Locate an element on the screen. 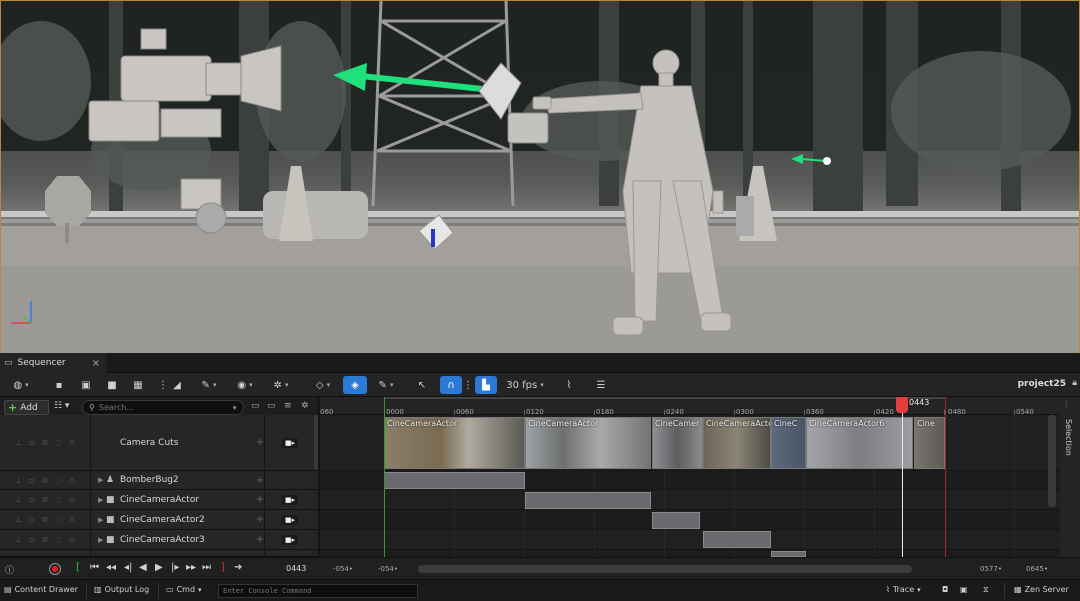 This screenshot has width=1080, height=601. screenshot-icon: ▣ is located at coordinates (964, 589).